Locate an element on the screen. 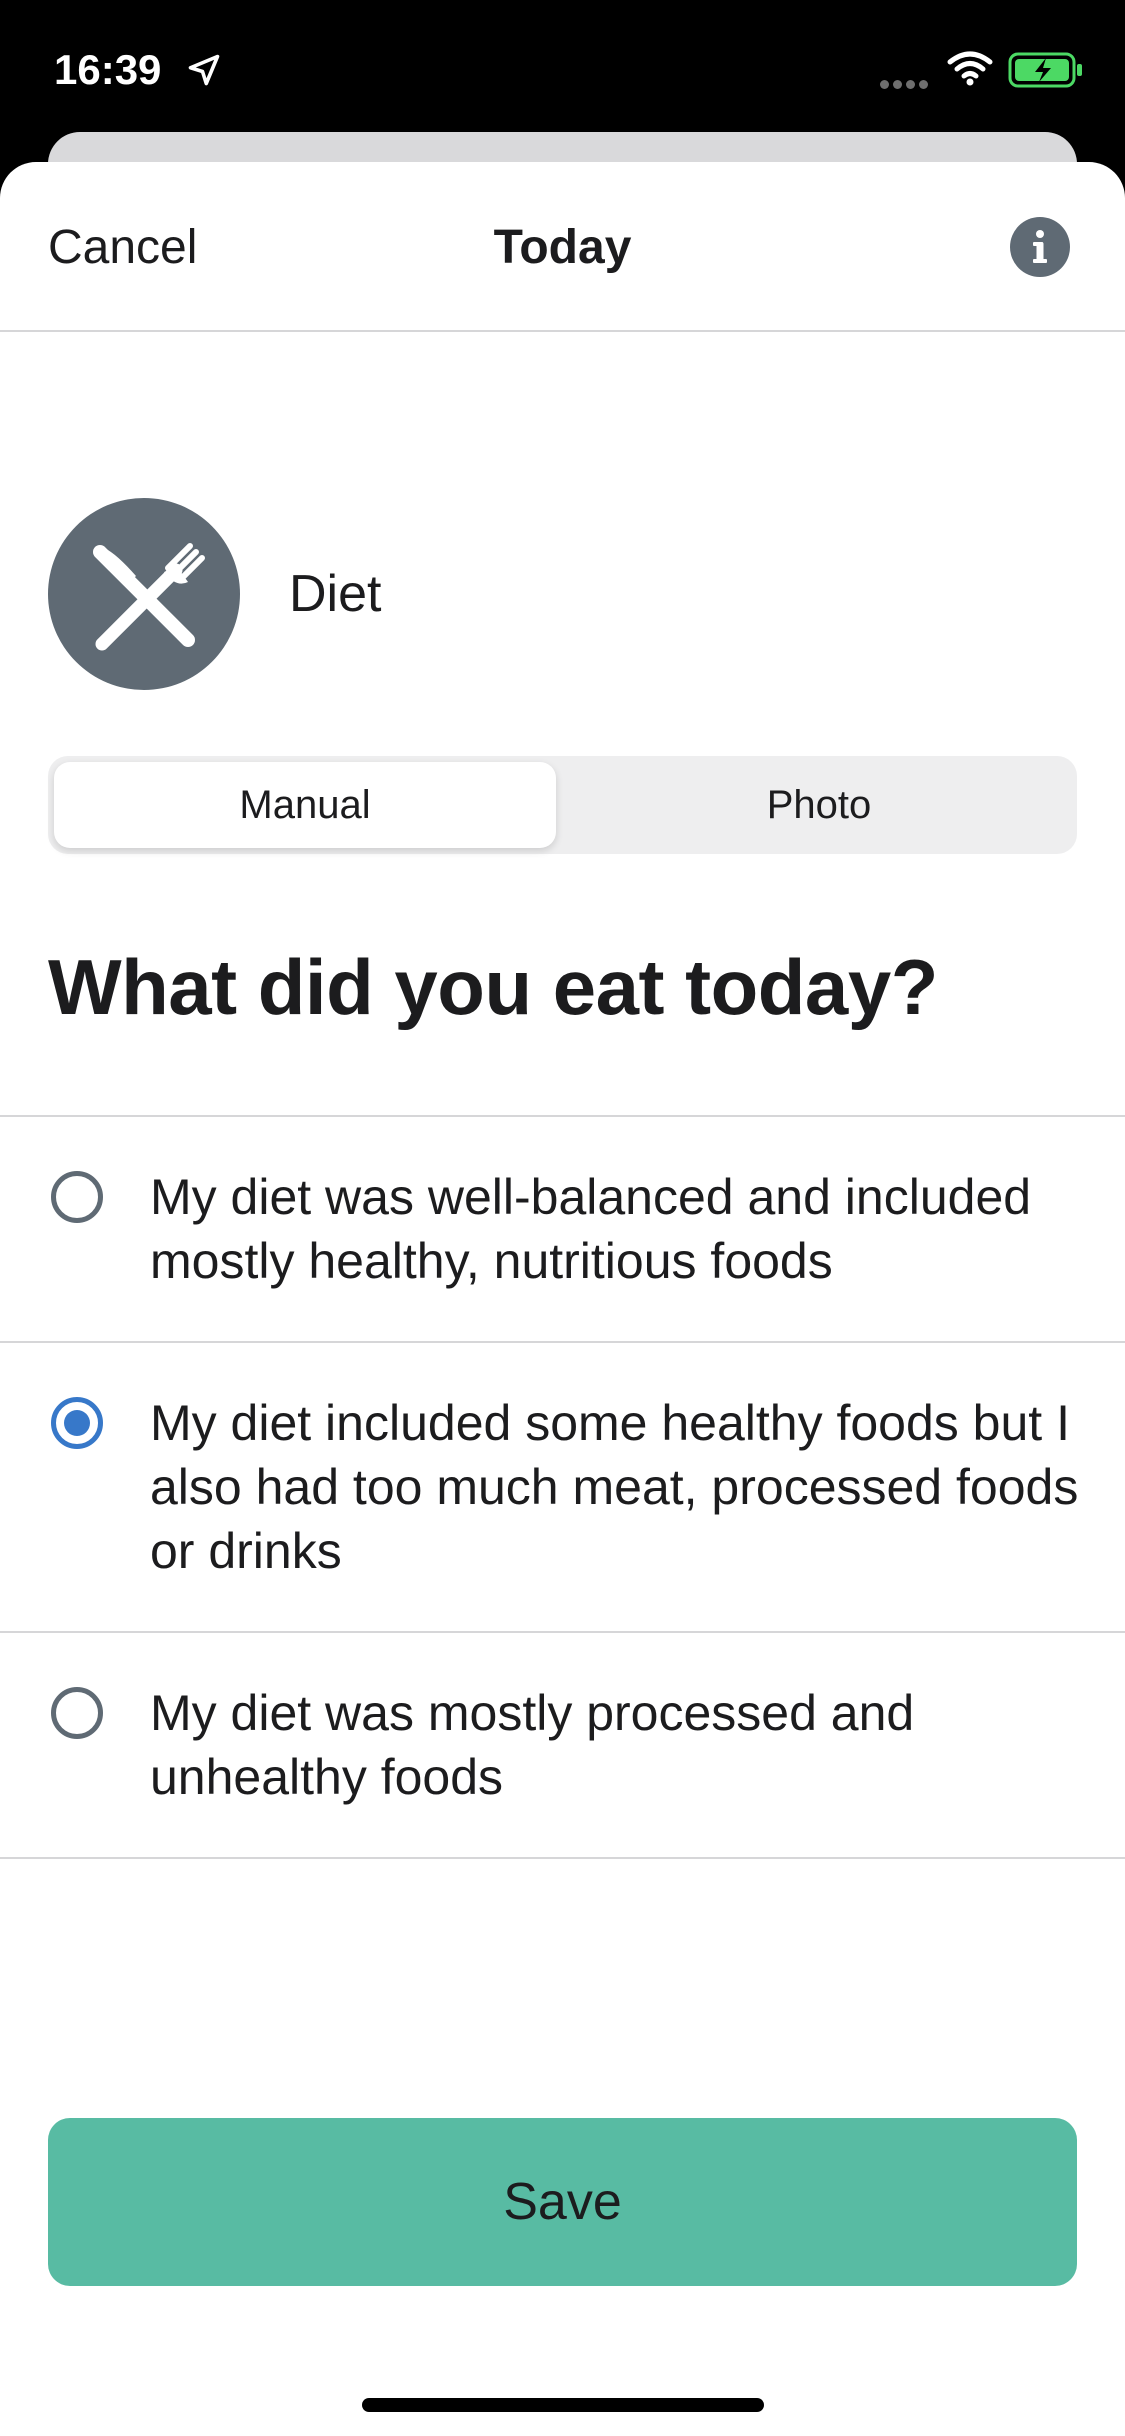 The image size is (1125, 2436). cancel-button: Cancel is located at coordinates (122, 247).